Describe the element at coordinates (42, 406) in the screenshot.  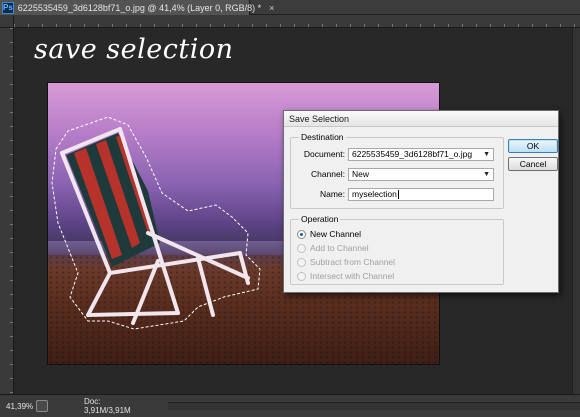
I see `status-info-icon` at that location.